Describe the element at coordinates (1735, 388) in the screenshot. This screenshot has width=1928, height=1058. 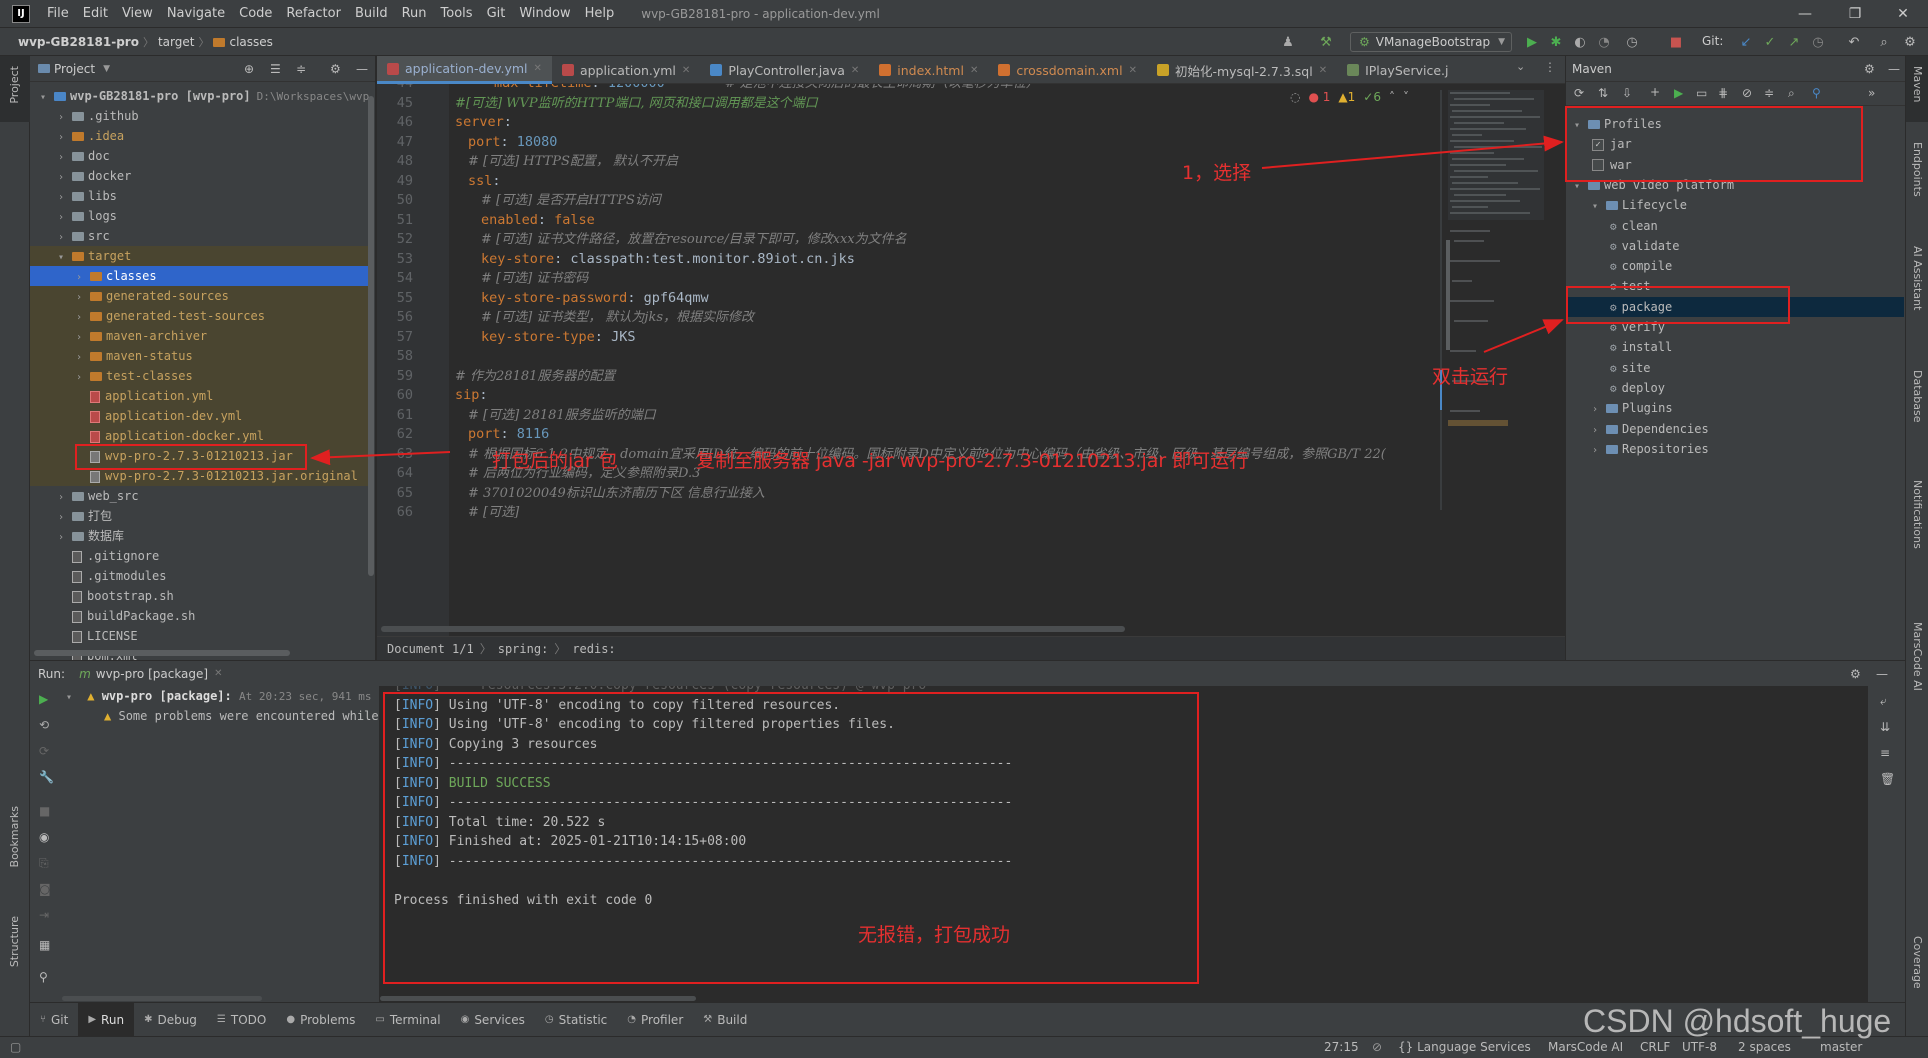
I see `maven-tree-item: ⚙ deploy` at that location.